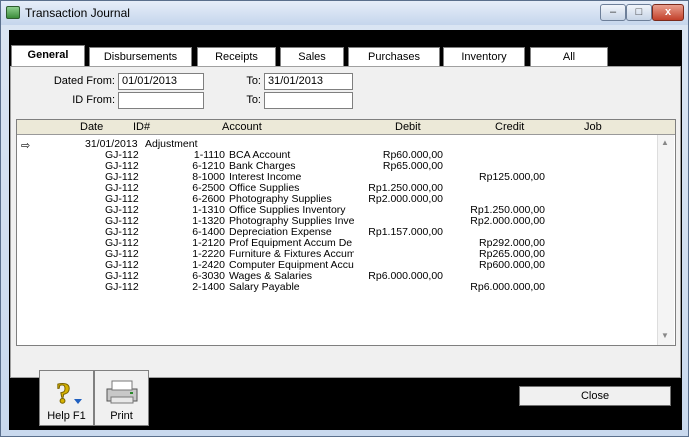  I want to click on dated-to-label: To:, so click(253, 81).